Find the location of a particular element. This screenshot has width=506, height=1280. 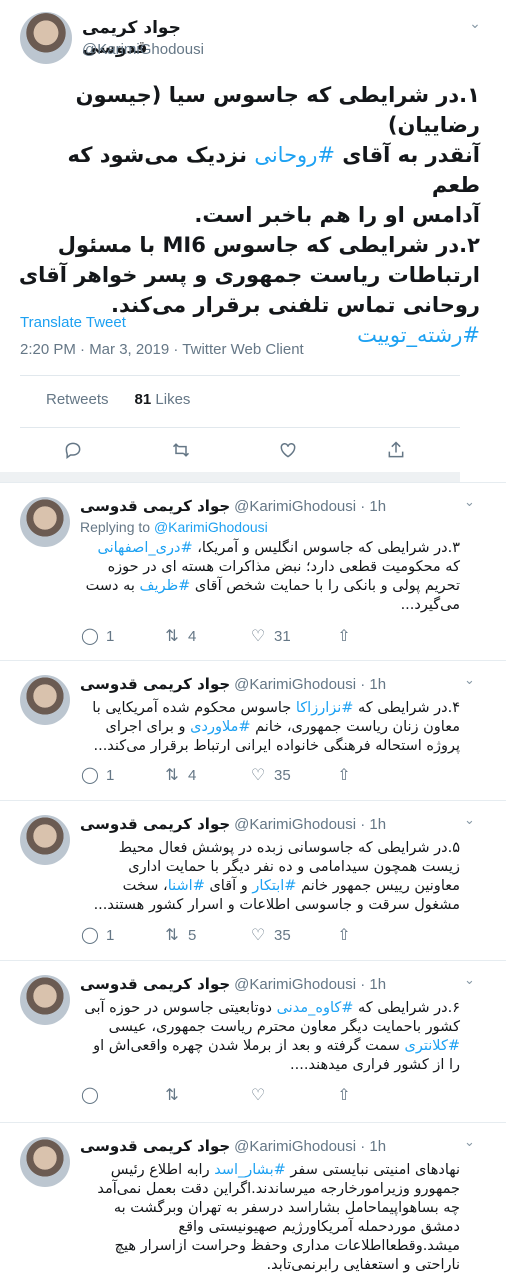

retweet-icon is located at coordinates (181, 452).